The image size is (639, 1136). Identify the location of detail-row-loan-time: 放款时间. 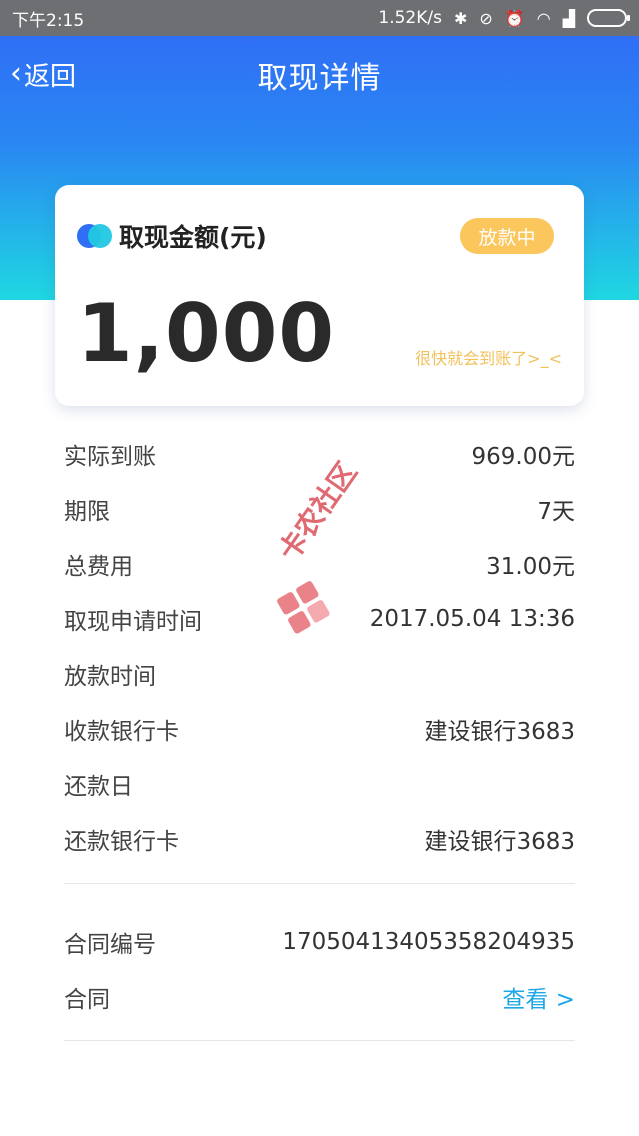
(319, 673).